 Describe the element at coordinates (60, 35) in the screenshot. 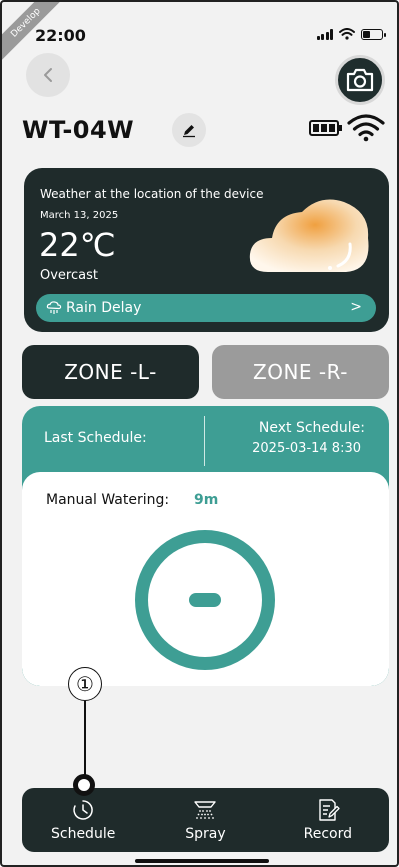

I see `status-time: 22:00` at that location.